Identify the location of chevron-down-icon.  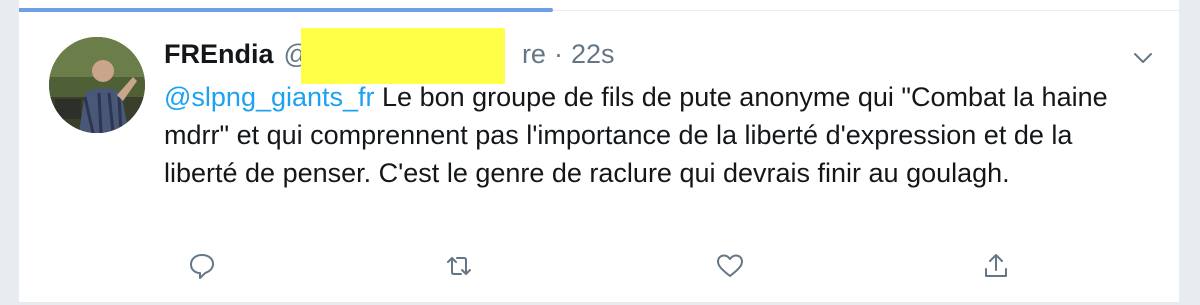
(1143, 58).